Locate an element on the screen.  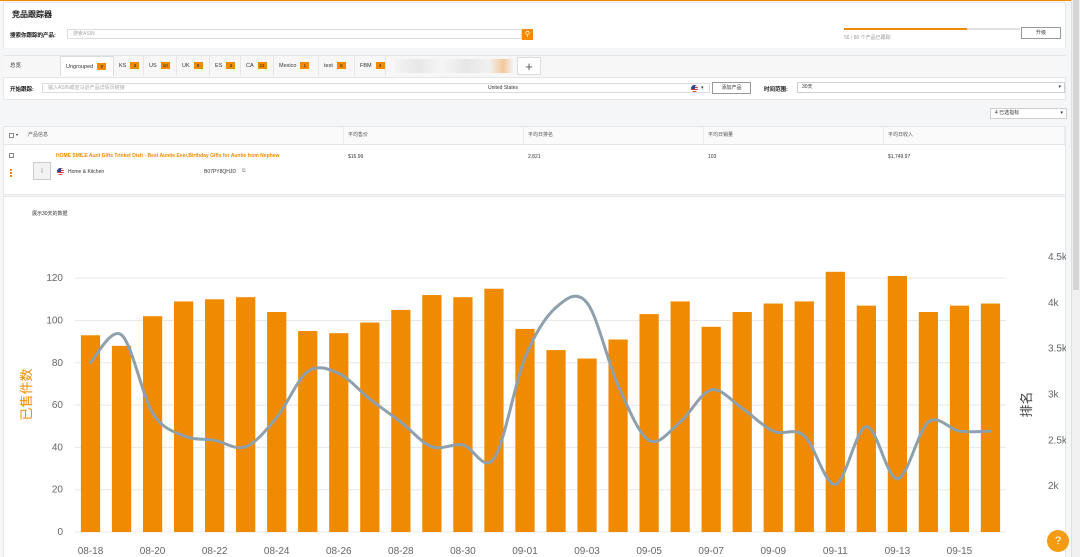
product-thumbnail: ▯ is located at coordinates (42, 171).